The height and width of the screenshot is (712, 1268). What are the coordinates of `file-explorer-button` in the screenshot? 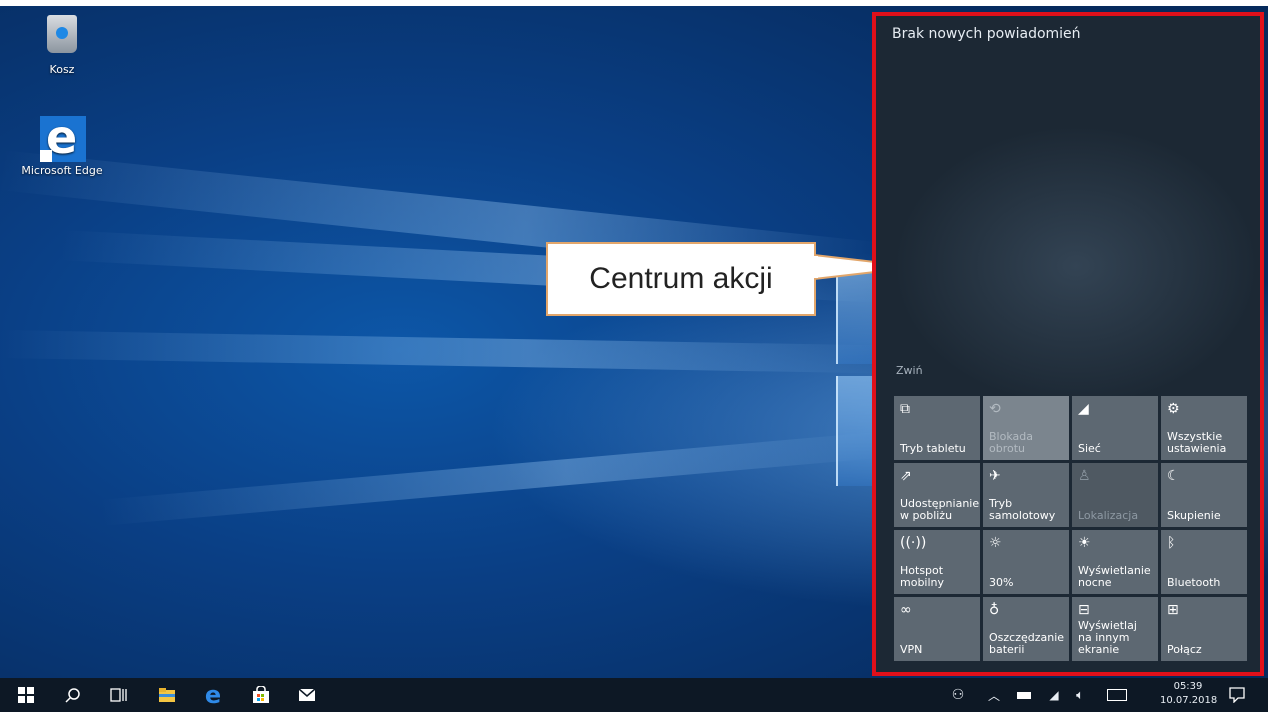 It's located at (167, 695).